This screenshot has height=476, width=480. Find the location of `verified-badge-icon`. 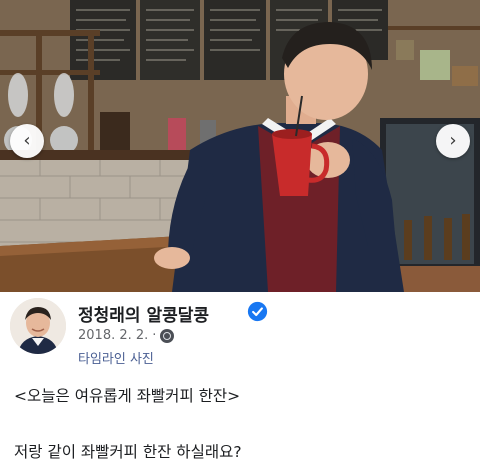

verified-badge-icon is located at coordinates (257, 311).